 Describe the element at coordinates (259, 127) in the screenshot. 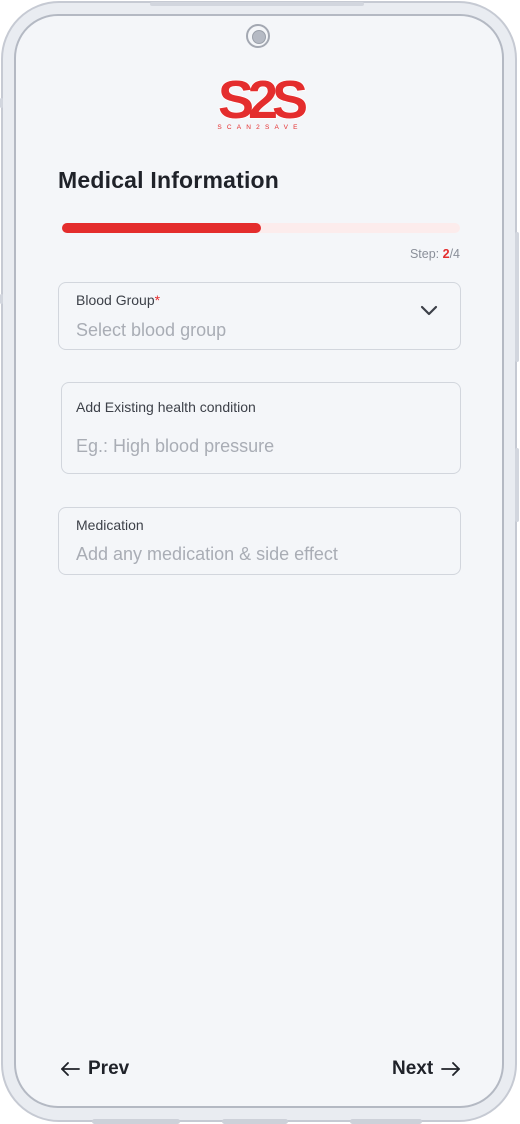

I see `logo-tagline: SCAN2SAVE` at that location.